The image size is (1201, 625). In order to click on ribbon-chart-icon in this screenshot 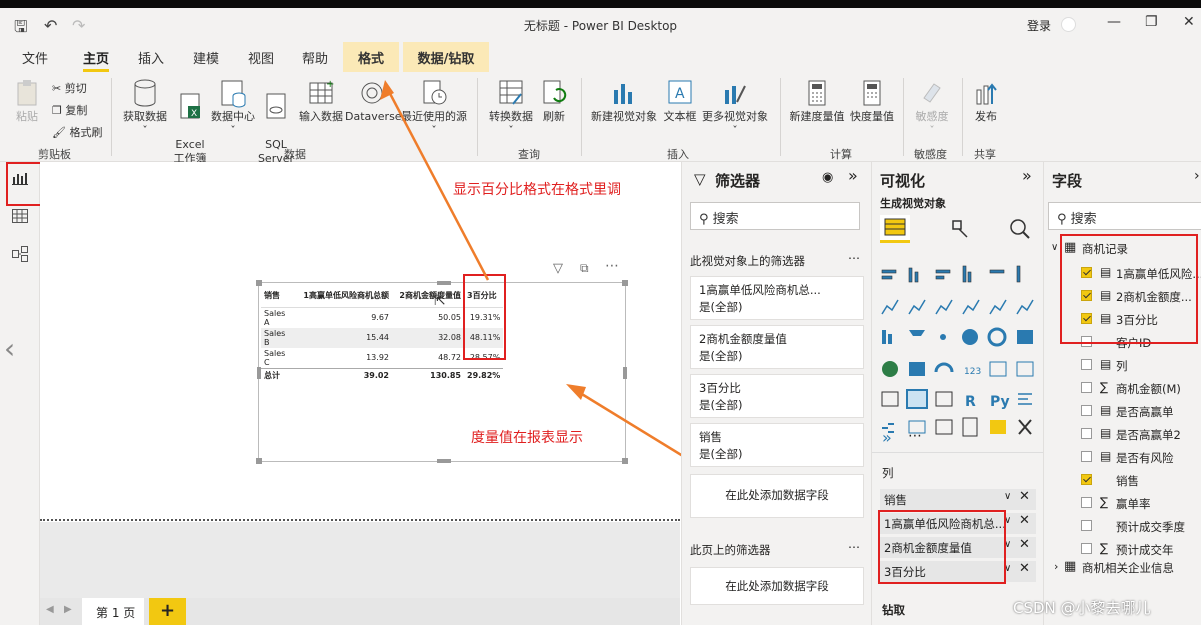, I will do `click(1025, 307)`.